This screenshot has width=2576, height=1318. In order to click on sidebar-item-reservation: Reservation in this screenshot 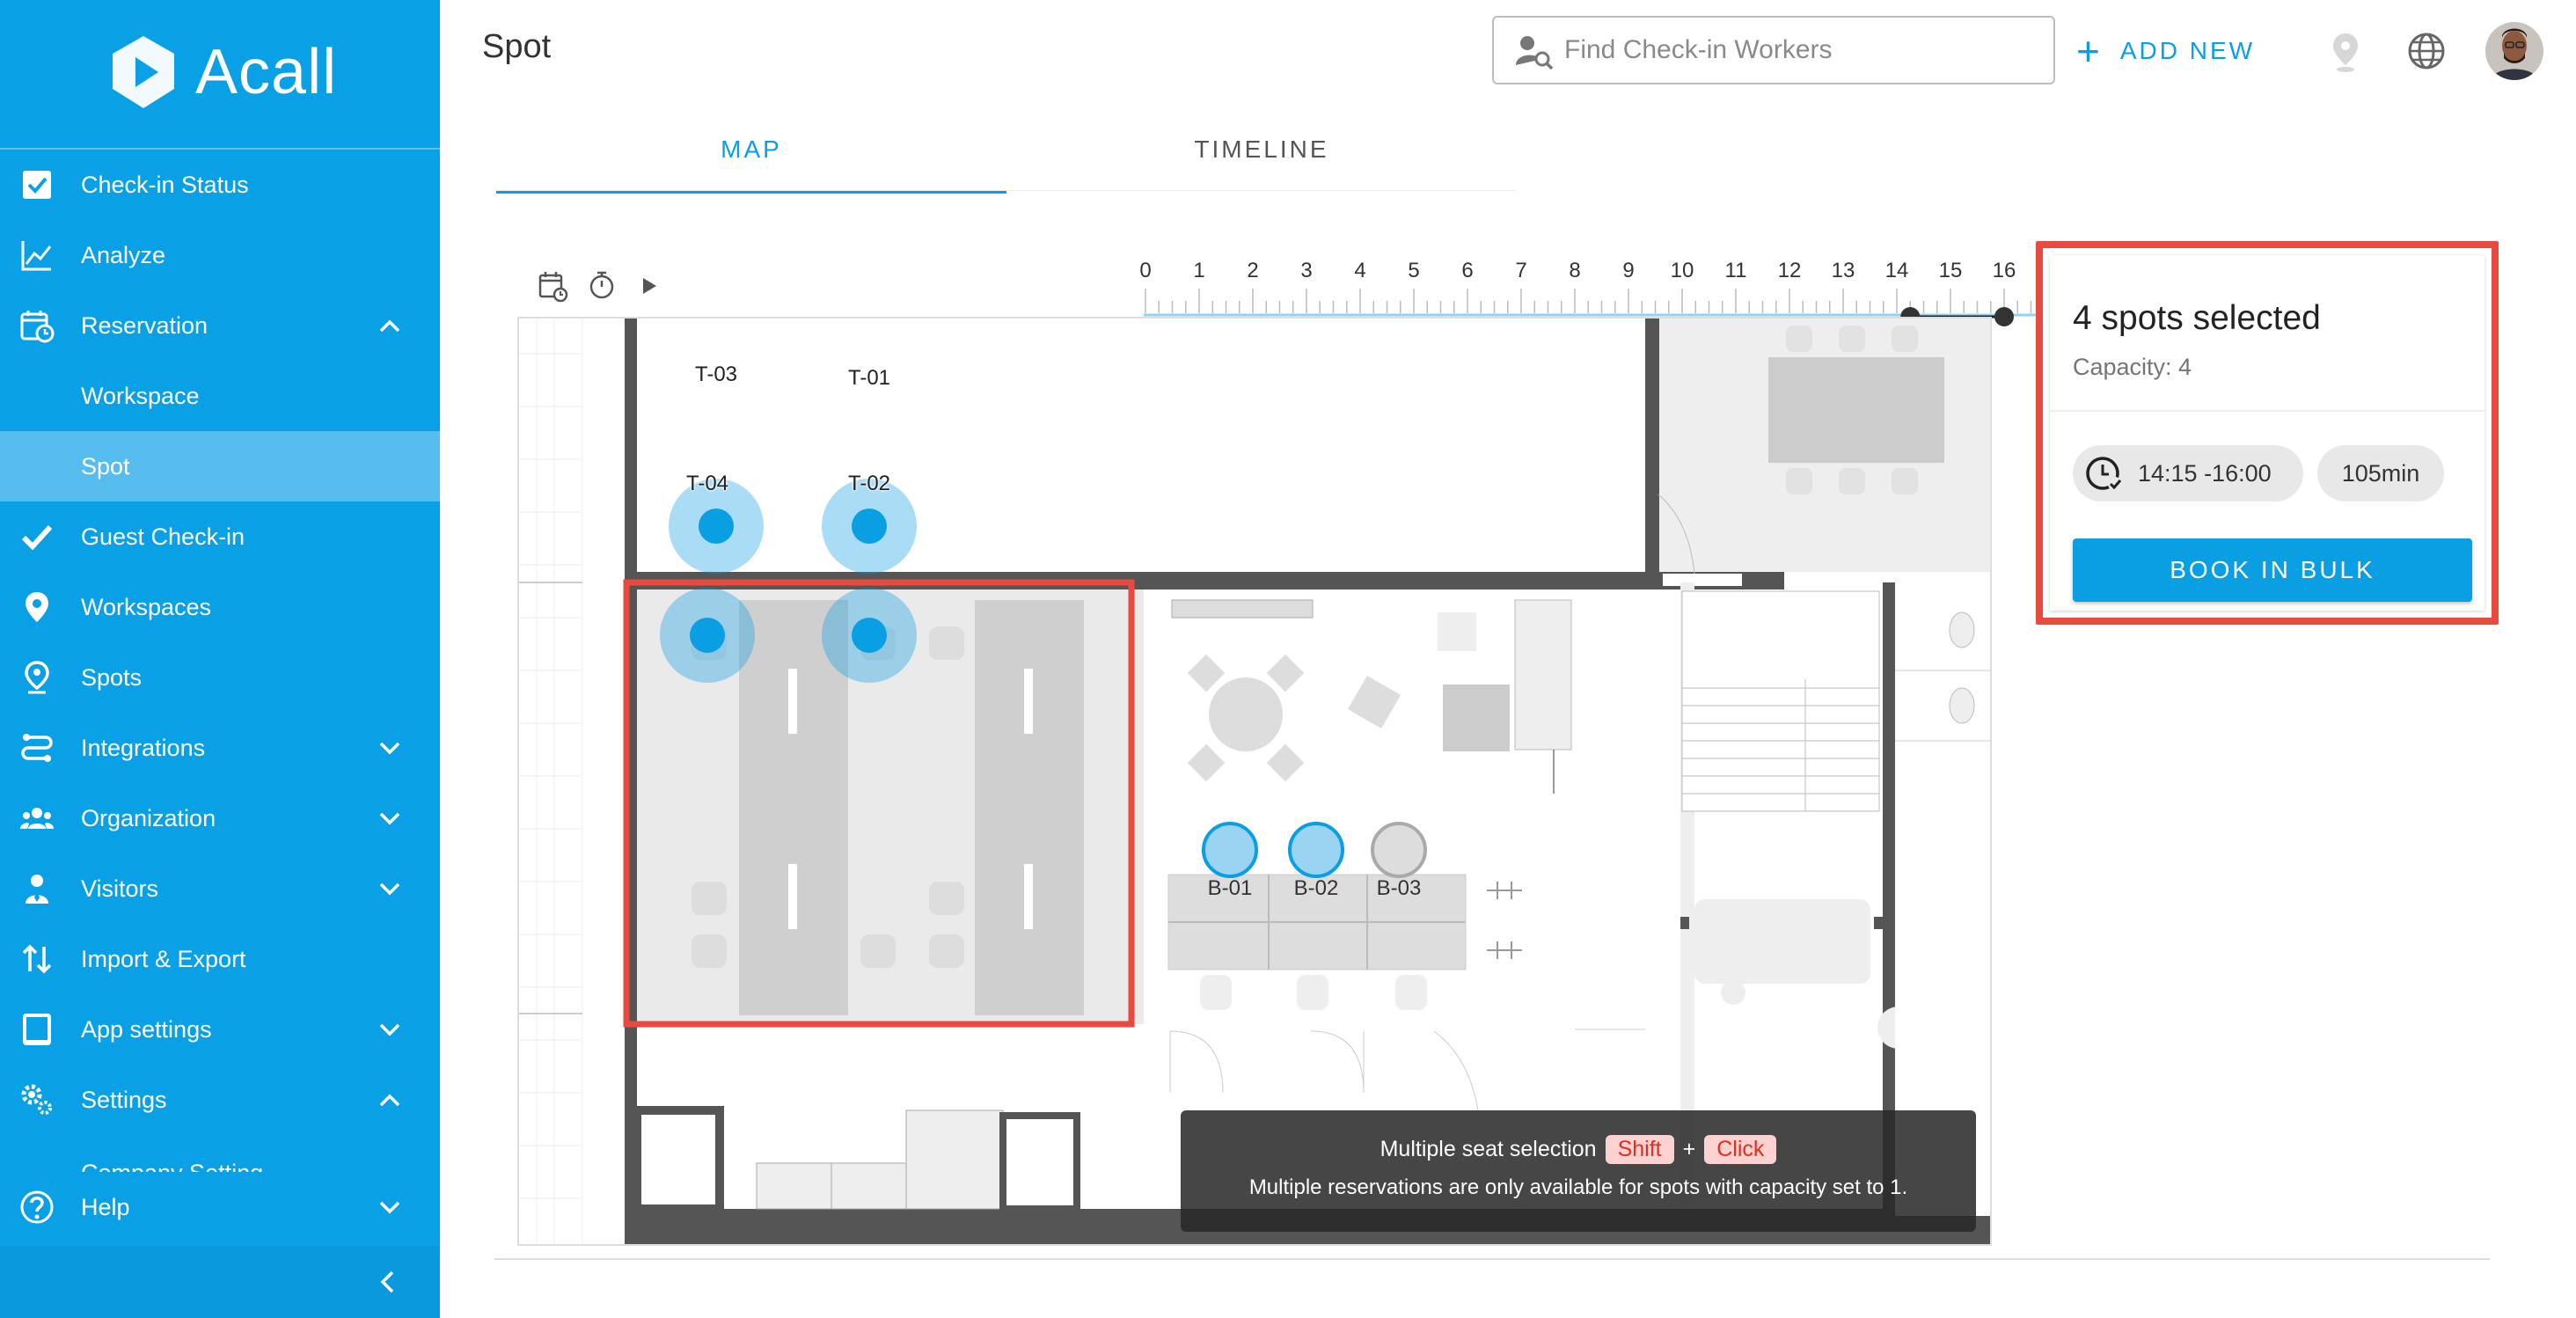, I will do `click(220, 325)`.